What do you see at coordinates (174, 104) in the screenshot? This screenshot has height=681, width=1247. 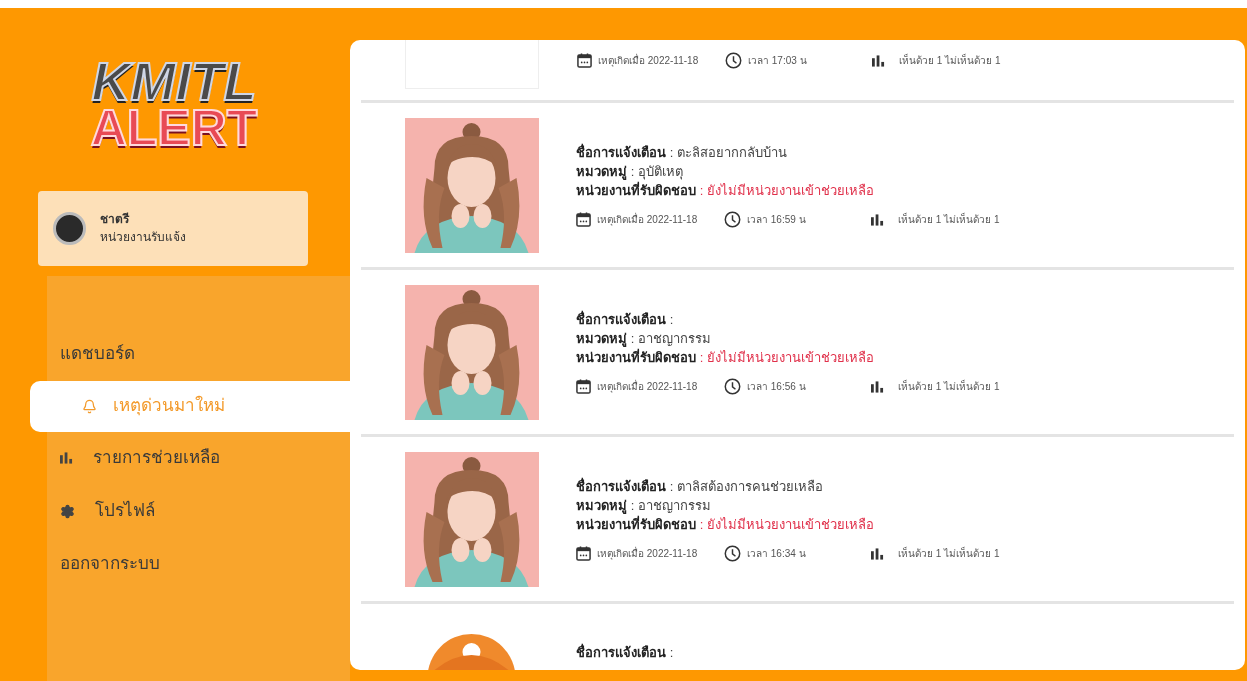 I see `app-logo: KMITL ALERT` at bounding box center [174, 104].